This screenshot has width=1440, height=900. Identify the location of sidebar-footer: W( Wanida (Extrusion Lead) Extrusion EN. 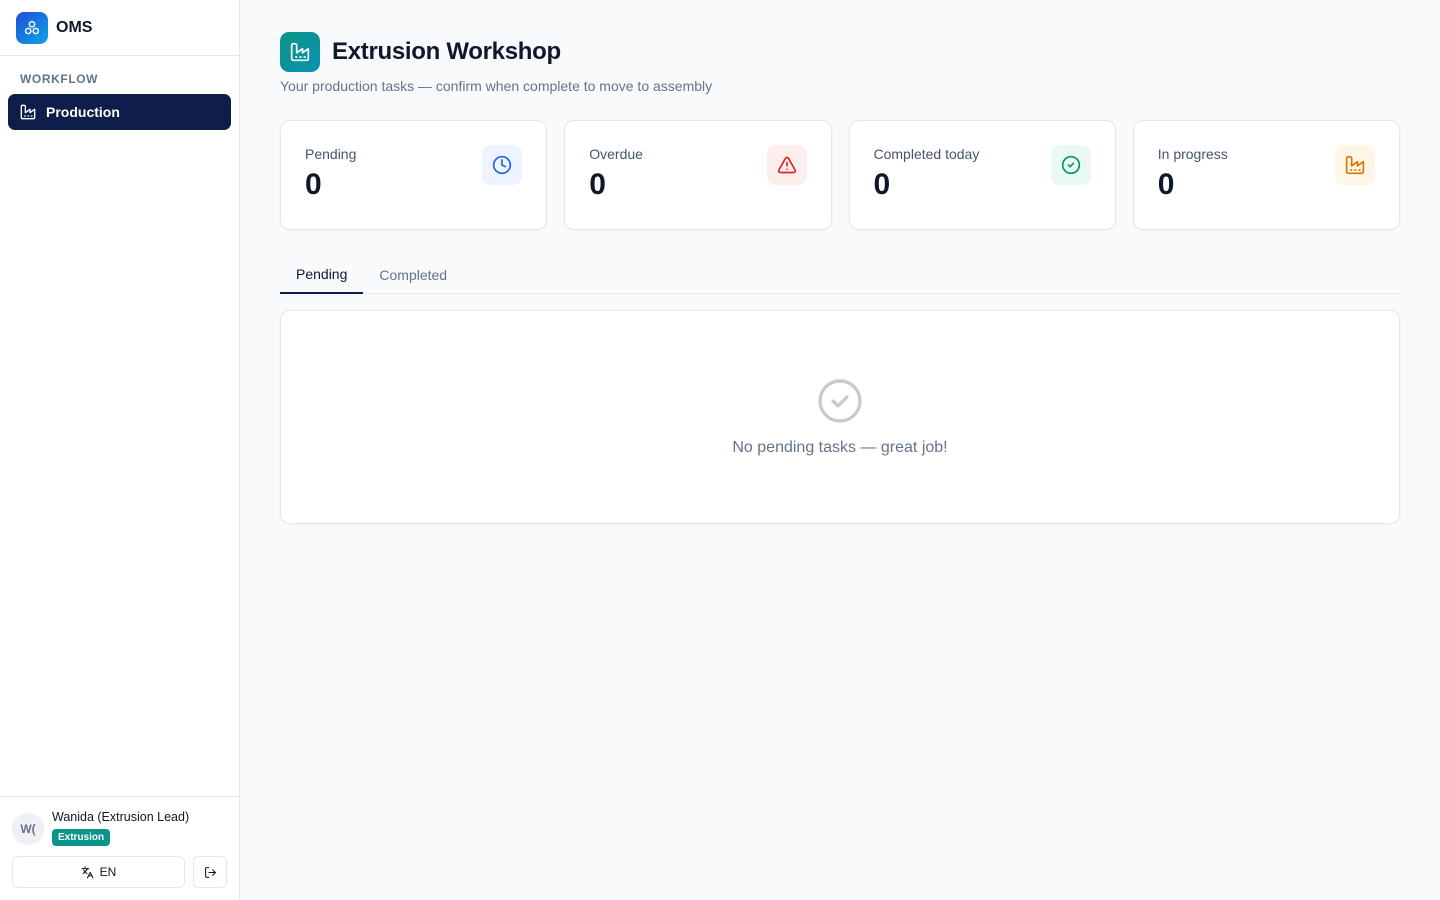
(119, 848).